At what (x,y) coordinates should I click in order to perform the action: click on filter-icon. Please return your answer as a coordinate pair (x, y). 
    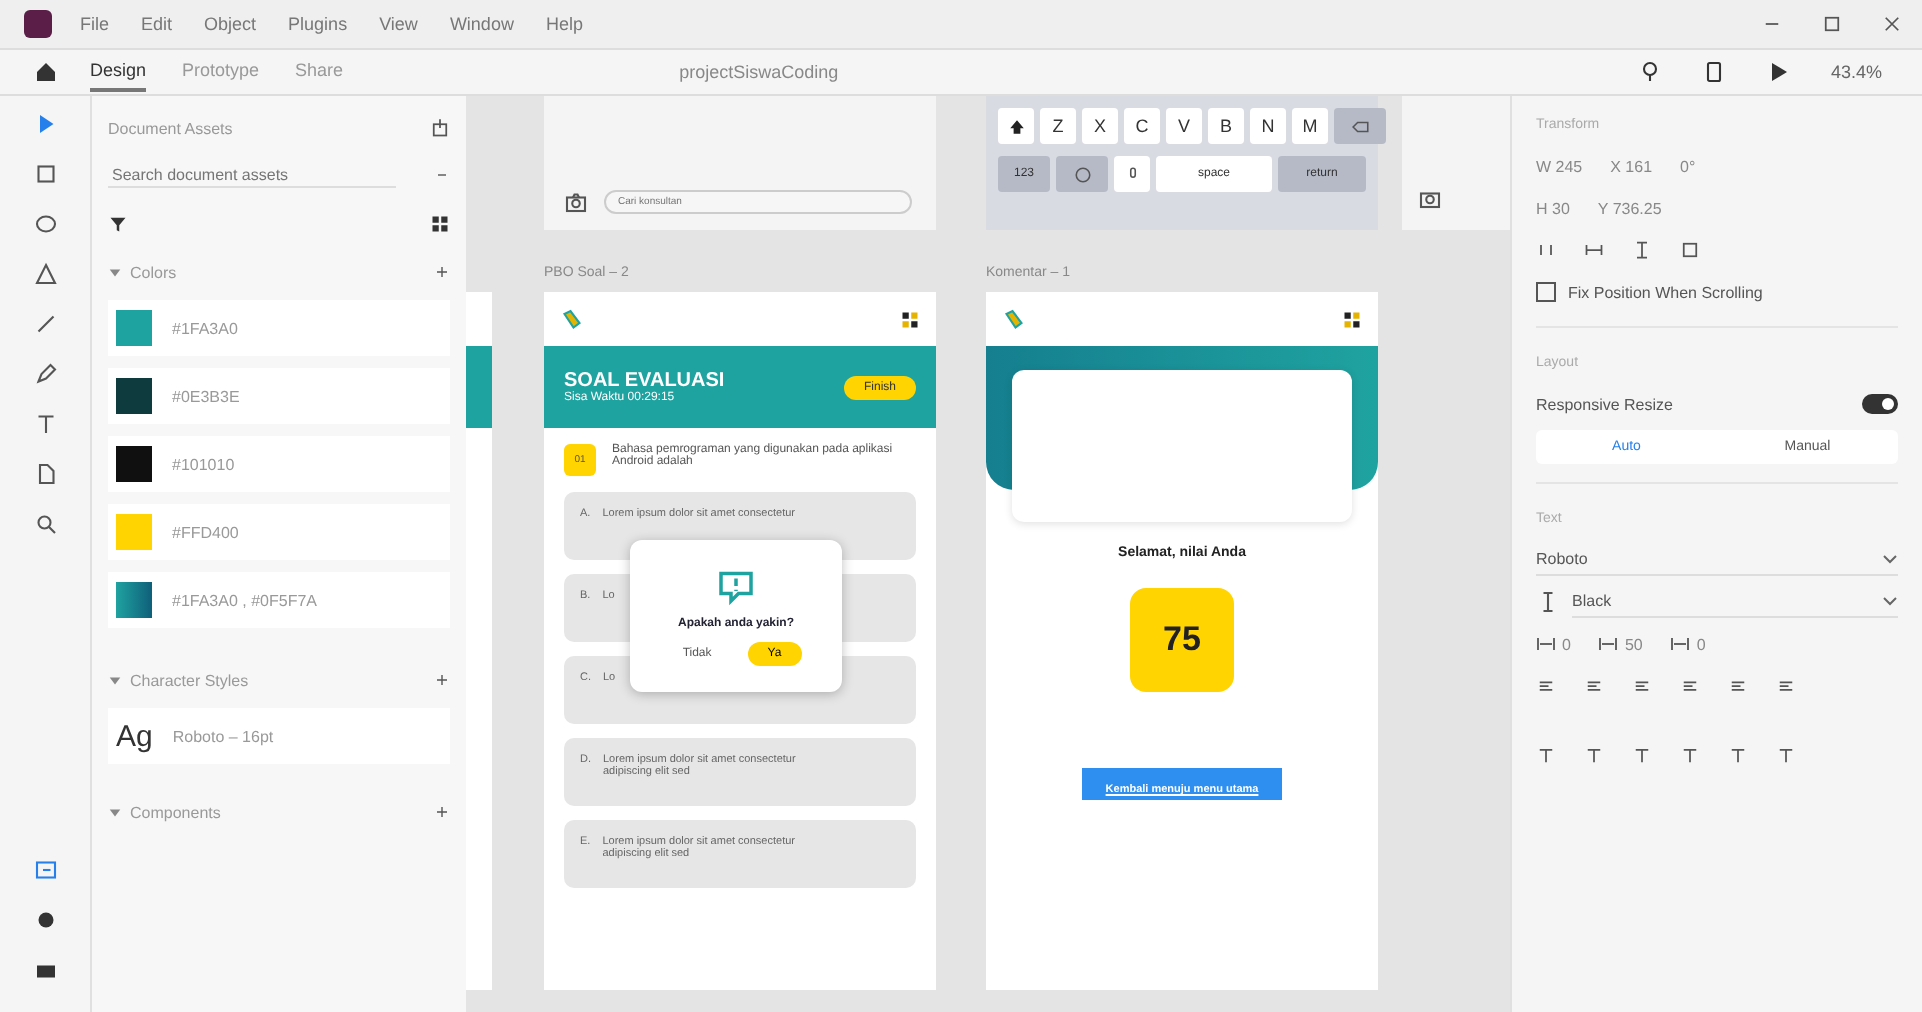
    Looking at the image, I should click on (118, 224).